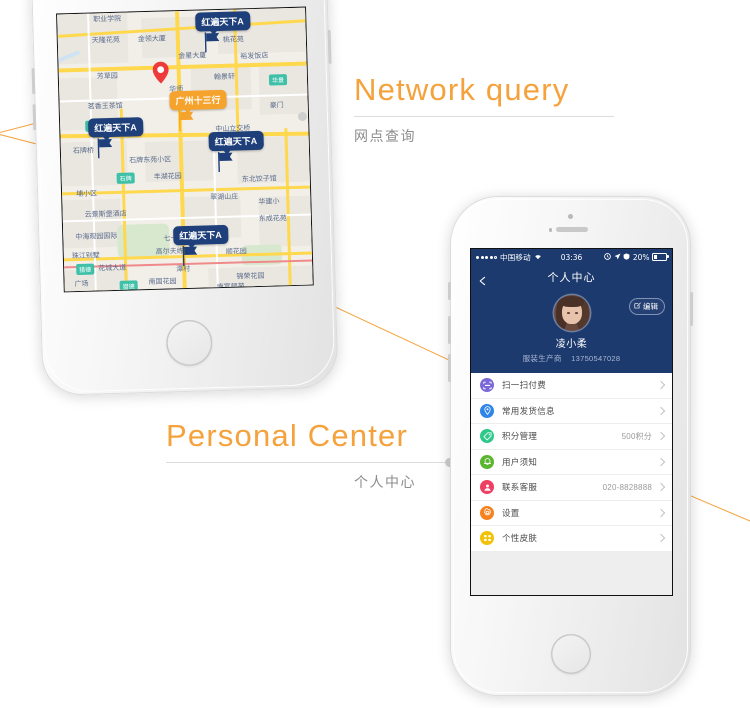  What do you see at coordinates (524, 385) in the screenshot?
I see `menu-row-label: 扫一扫付费` at bounding box center [524, 385].